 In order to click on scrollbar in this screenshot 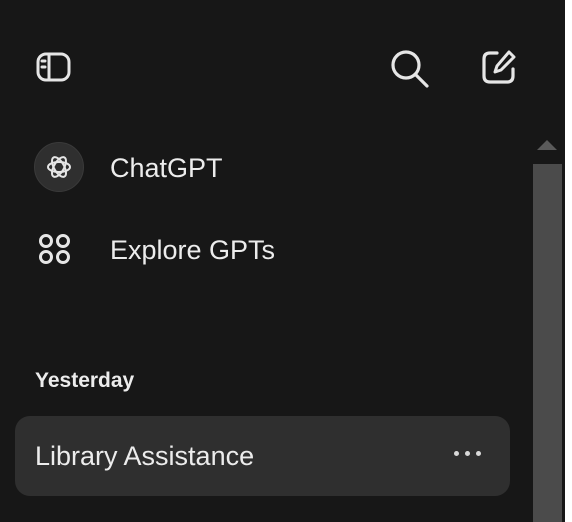, I will do `click(547, 325)`.